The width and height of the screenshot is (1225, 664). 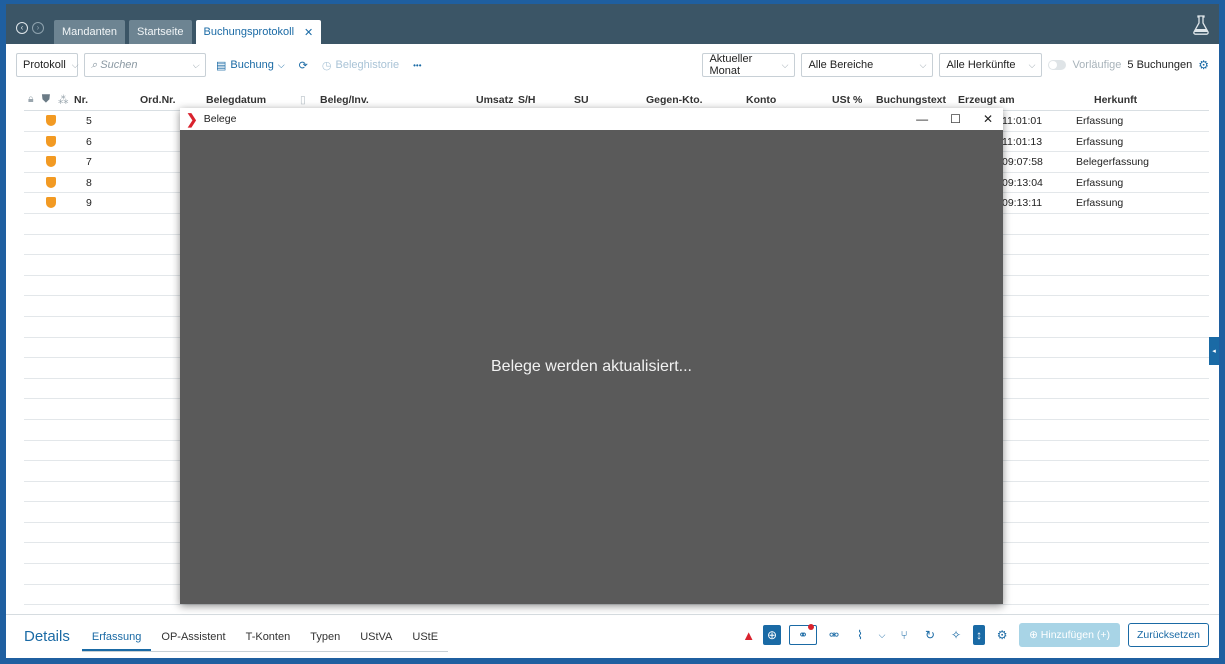 What do you see at coordinates (988, 119) in the screenshot?
I see `close-icon: ✕` at bounding box center [988, 119].